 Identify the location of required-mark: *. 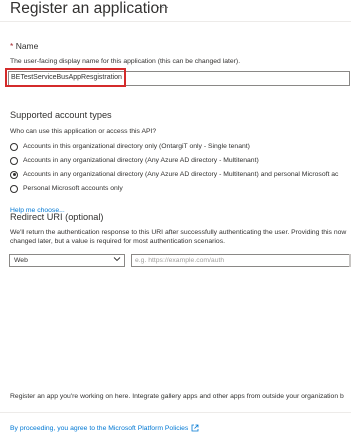
(12, 46).